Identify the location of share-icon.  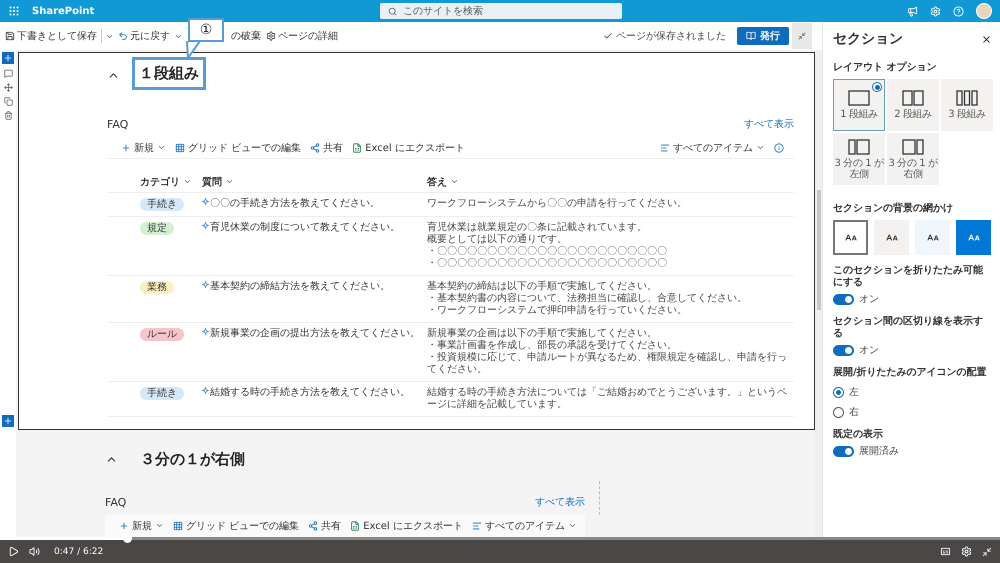
(315, 147).